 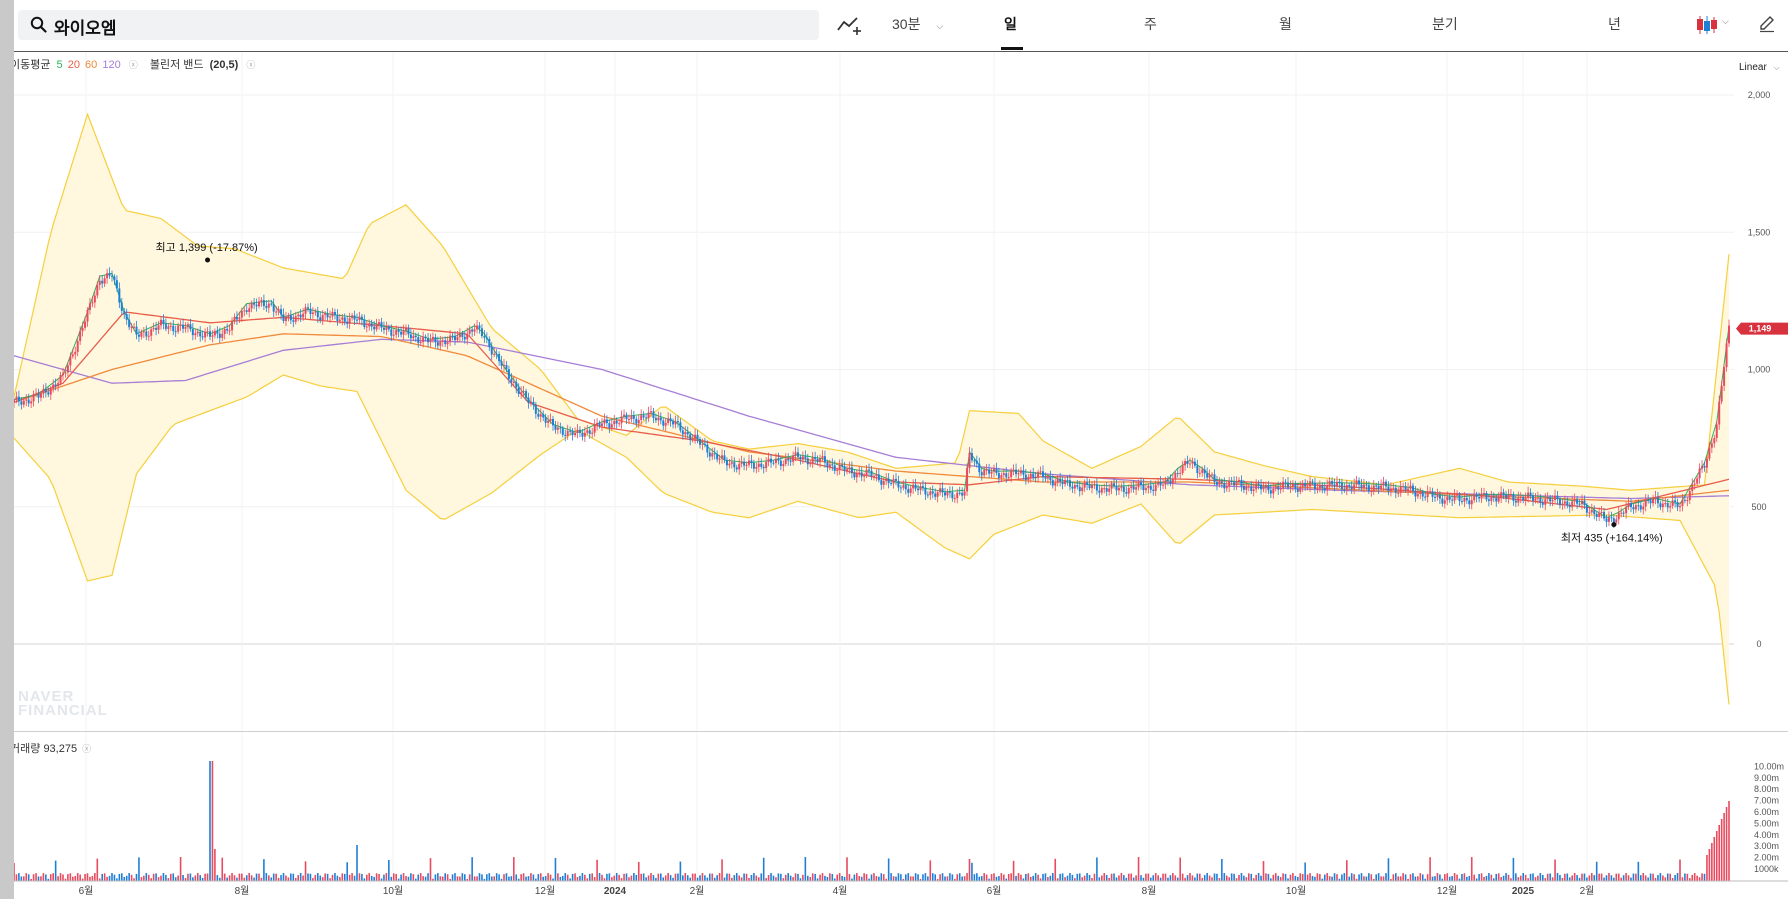 What do you see at coordinates (850, 26) in the screenshot?
I see `add-indicator-icon` at bounding box center [850, 26].